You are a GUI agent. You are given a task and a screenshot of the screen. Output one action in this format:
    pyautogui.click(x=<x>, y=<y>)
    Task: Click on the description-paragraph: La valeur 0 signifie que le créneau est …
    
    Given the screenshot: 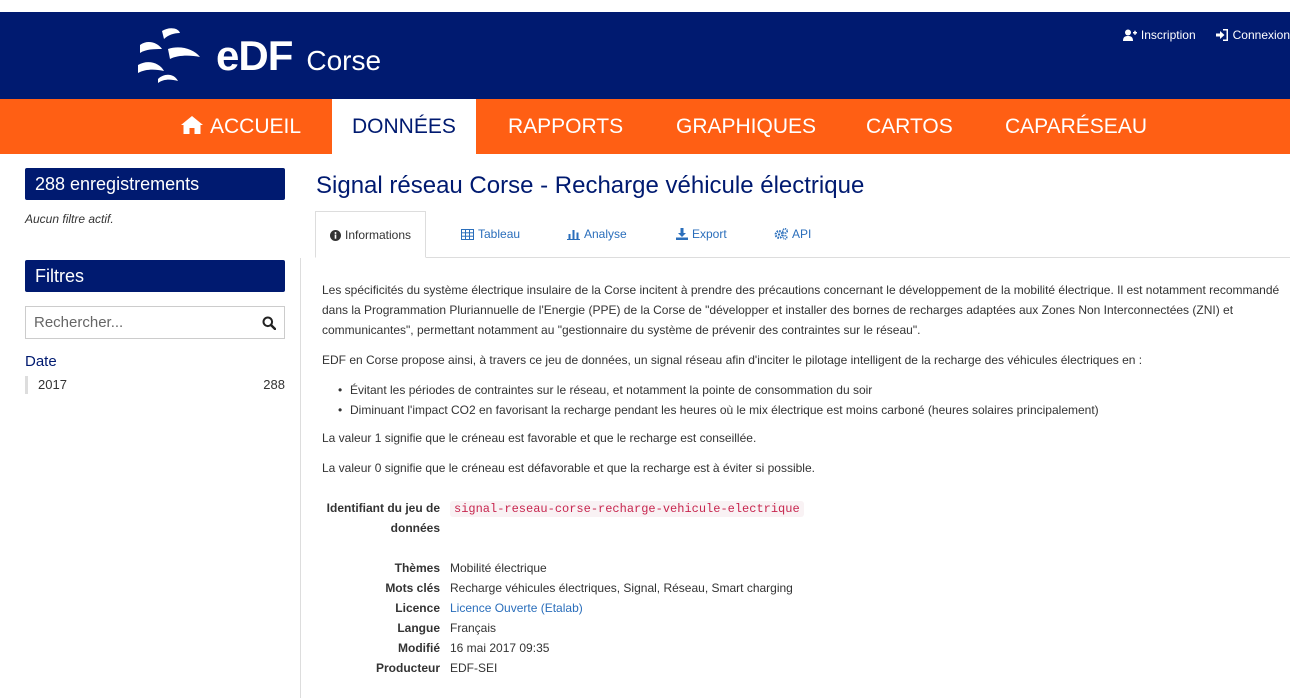 What is the action you would take?
    pyautogui.click(x=568, y=468)
    